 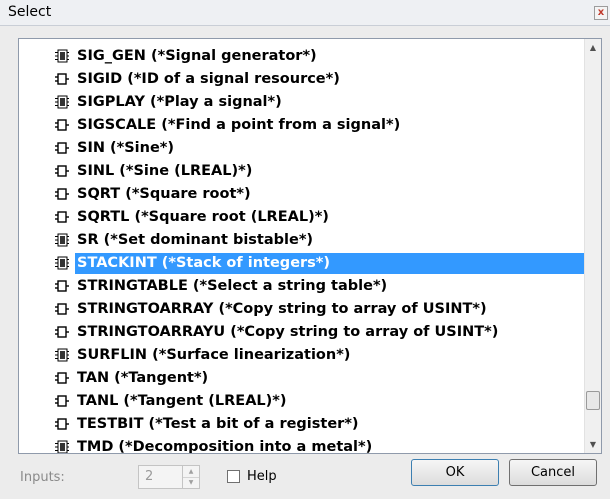 I want to click on list-item: SIGSCALE (*Find a point from a signal*), so click(x=302, y=125).